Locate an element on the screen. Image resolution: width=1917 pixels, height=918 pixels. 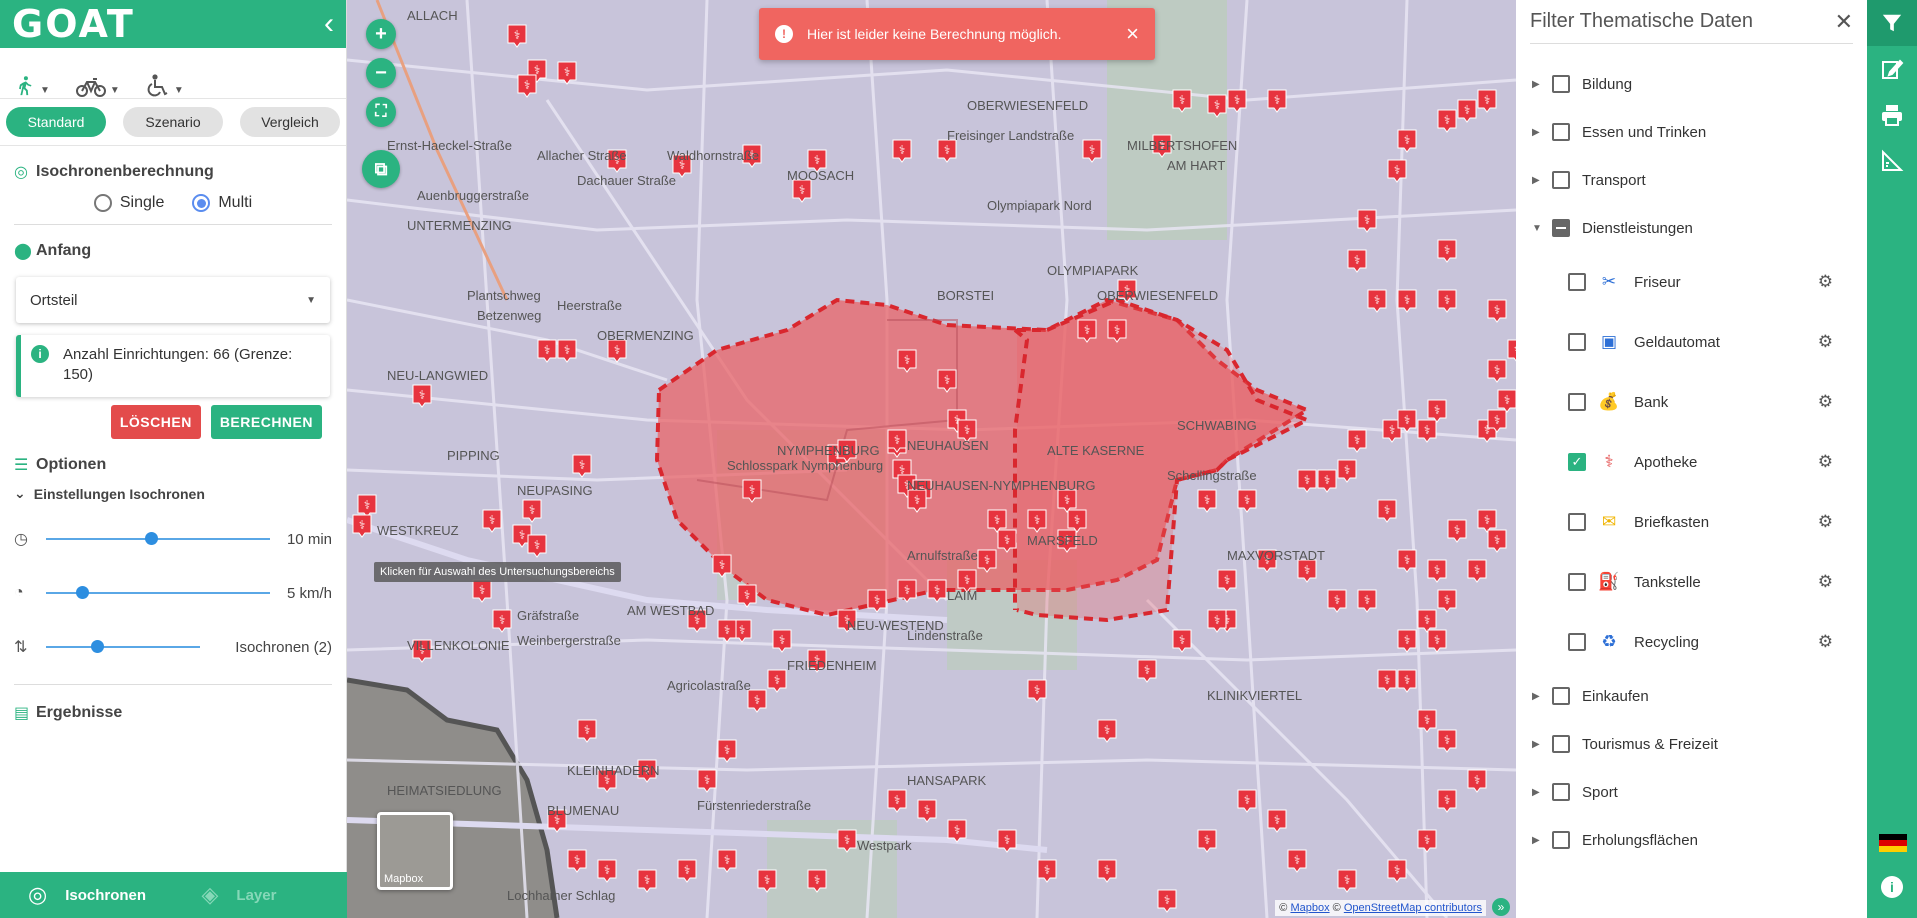
category-row: ▶ Transport is located at coordinates (1691, 180).